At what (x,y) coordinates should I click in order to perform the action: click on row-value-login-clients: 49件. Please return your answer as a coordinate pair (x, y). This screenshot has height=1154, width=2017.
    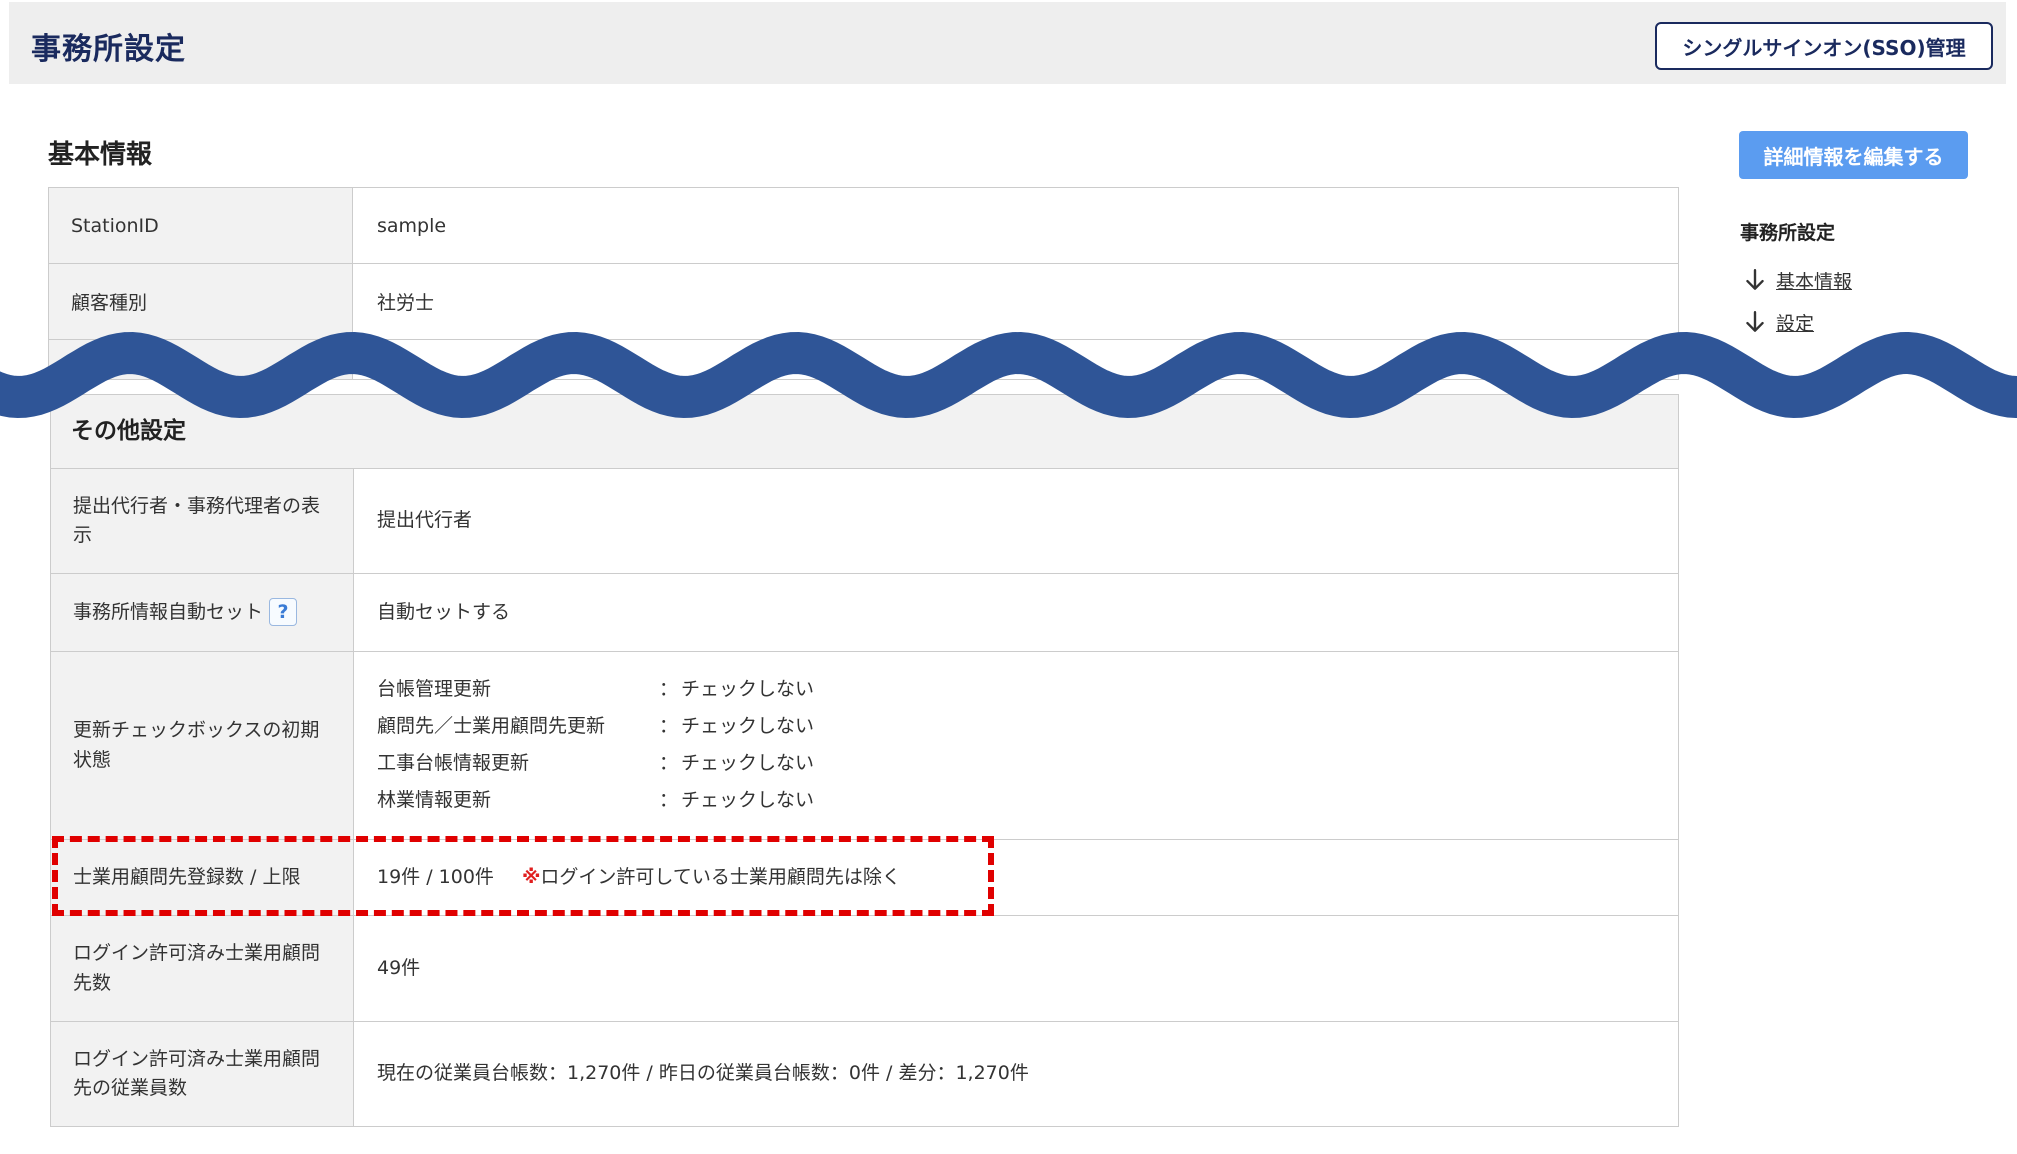
    Looking at the image, I should click on (1016, 968).